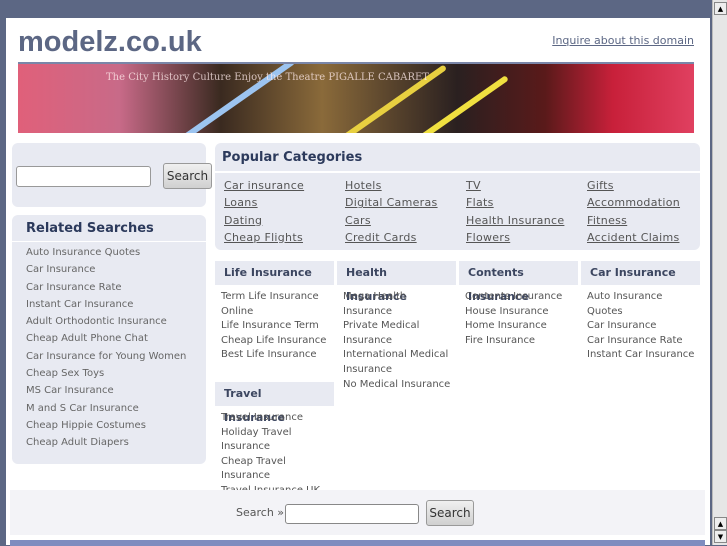 The width and height of the screenshot is (727, 546). I want to click on category-link: Dating, so click(284, 220).